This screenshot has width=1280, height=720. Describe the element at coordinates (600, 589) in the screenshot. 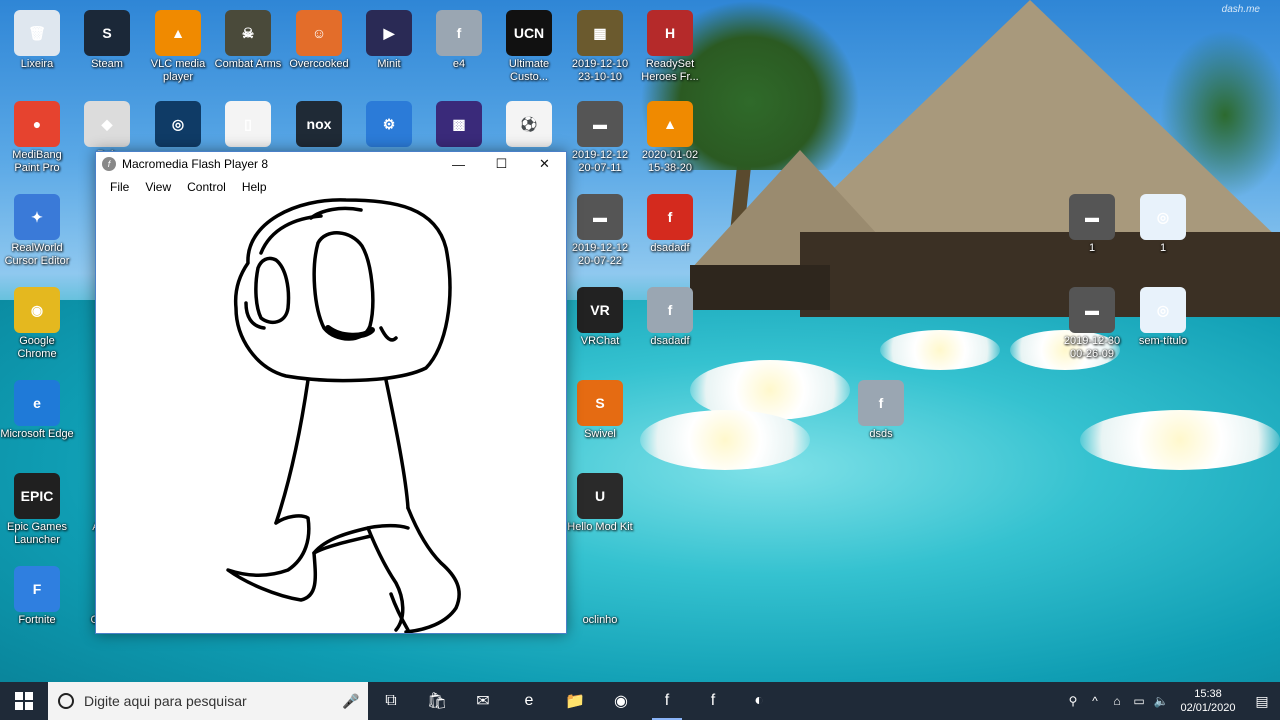

I see `file-icon` at that location.